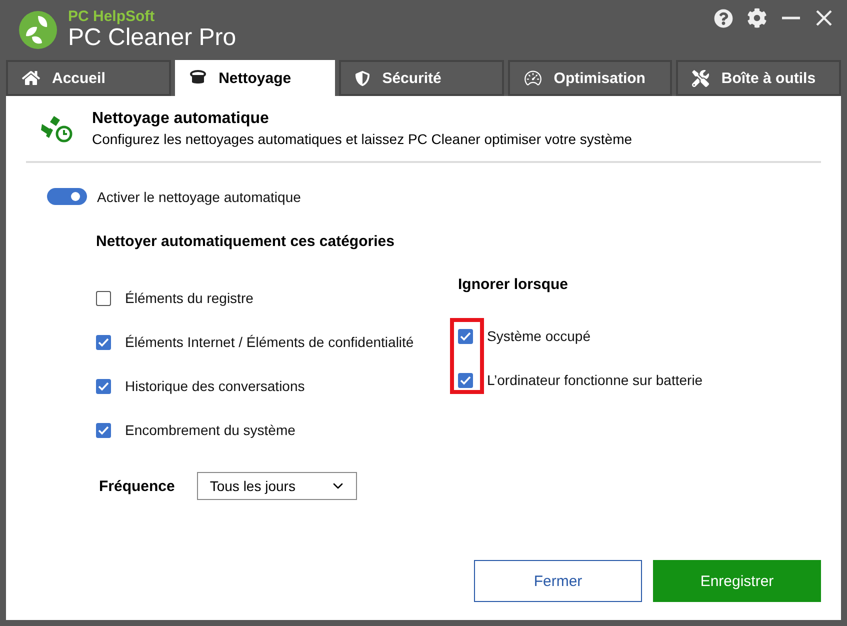 This screenshot has width=847, height=626. What do you see at coordinates (558, 581) in the screenshot?
I see `close-button: Fermer` at bounding box center [558, 581].